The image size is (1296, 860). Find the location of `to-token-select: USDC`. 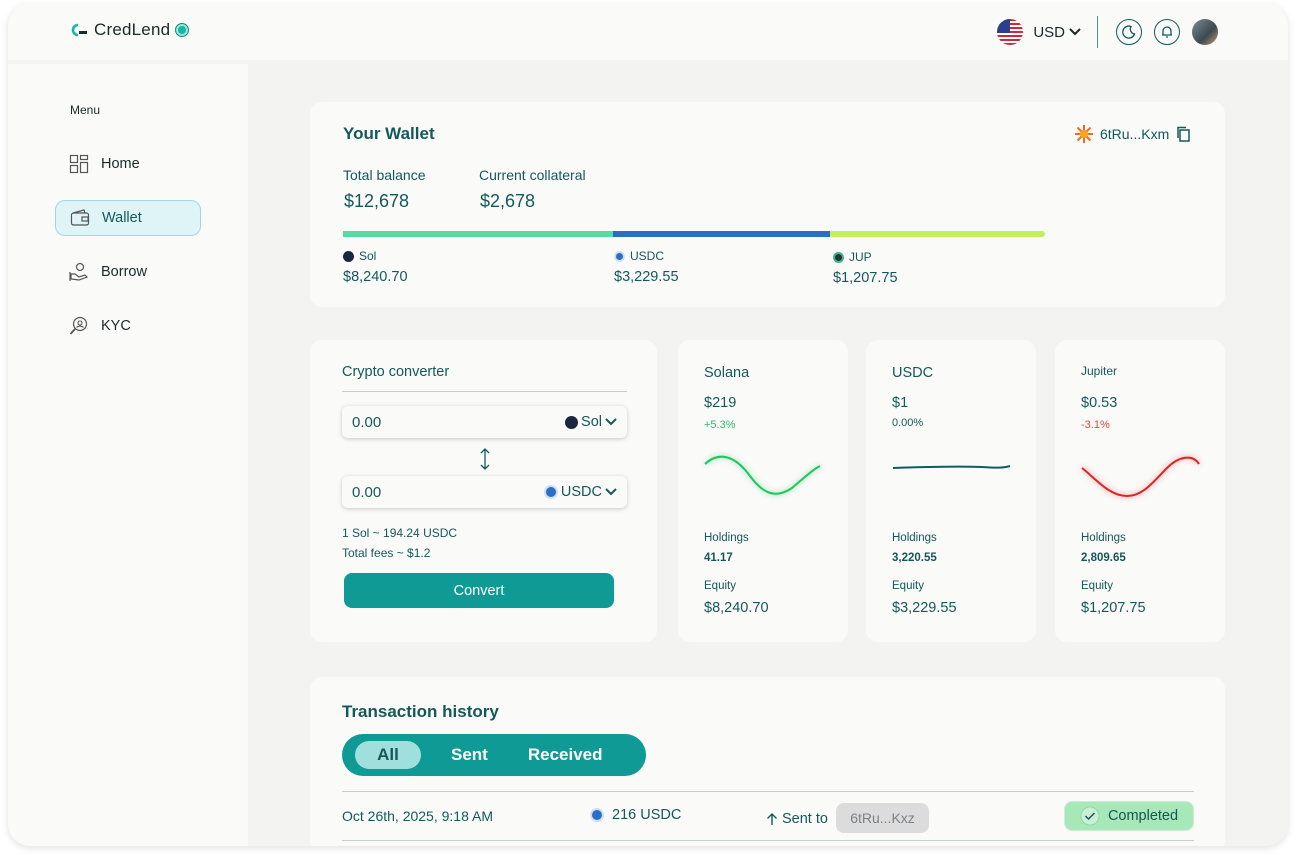

to-token-select: USDC is located at coordinates (580, 492).